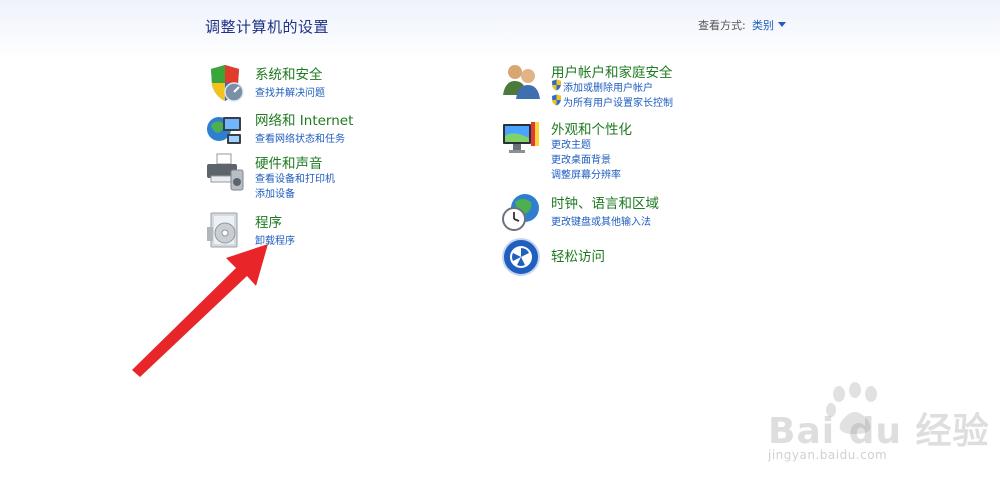 The width and height of the screenshot is (1000, 489). What do you see at coordinates (828, 455) in the screenshot?
I see `watermark-url: jingyan.baidu.com` at bounding box center [828, 455].